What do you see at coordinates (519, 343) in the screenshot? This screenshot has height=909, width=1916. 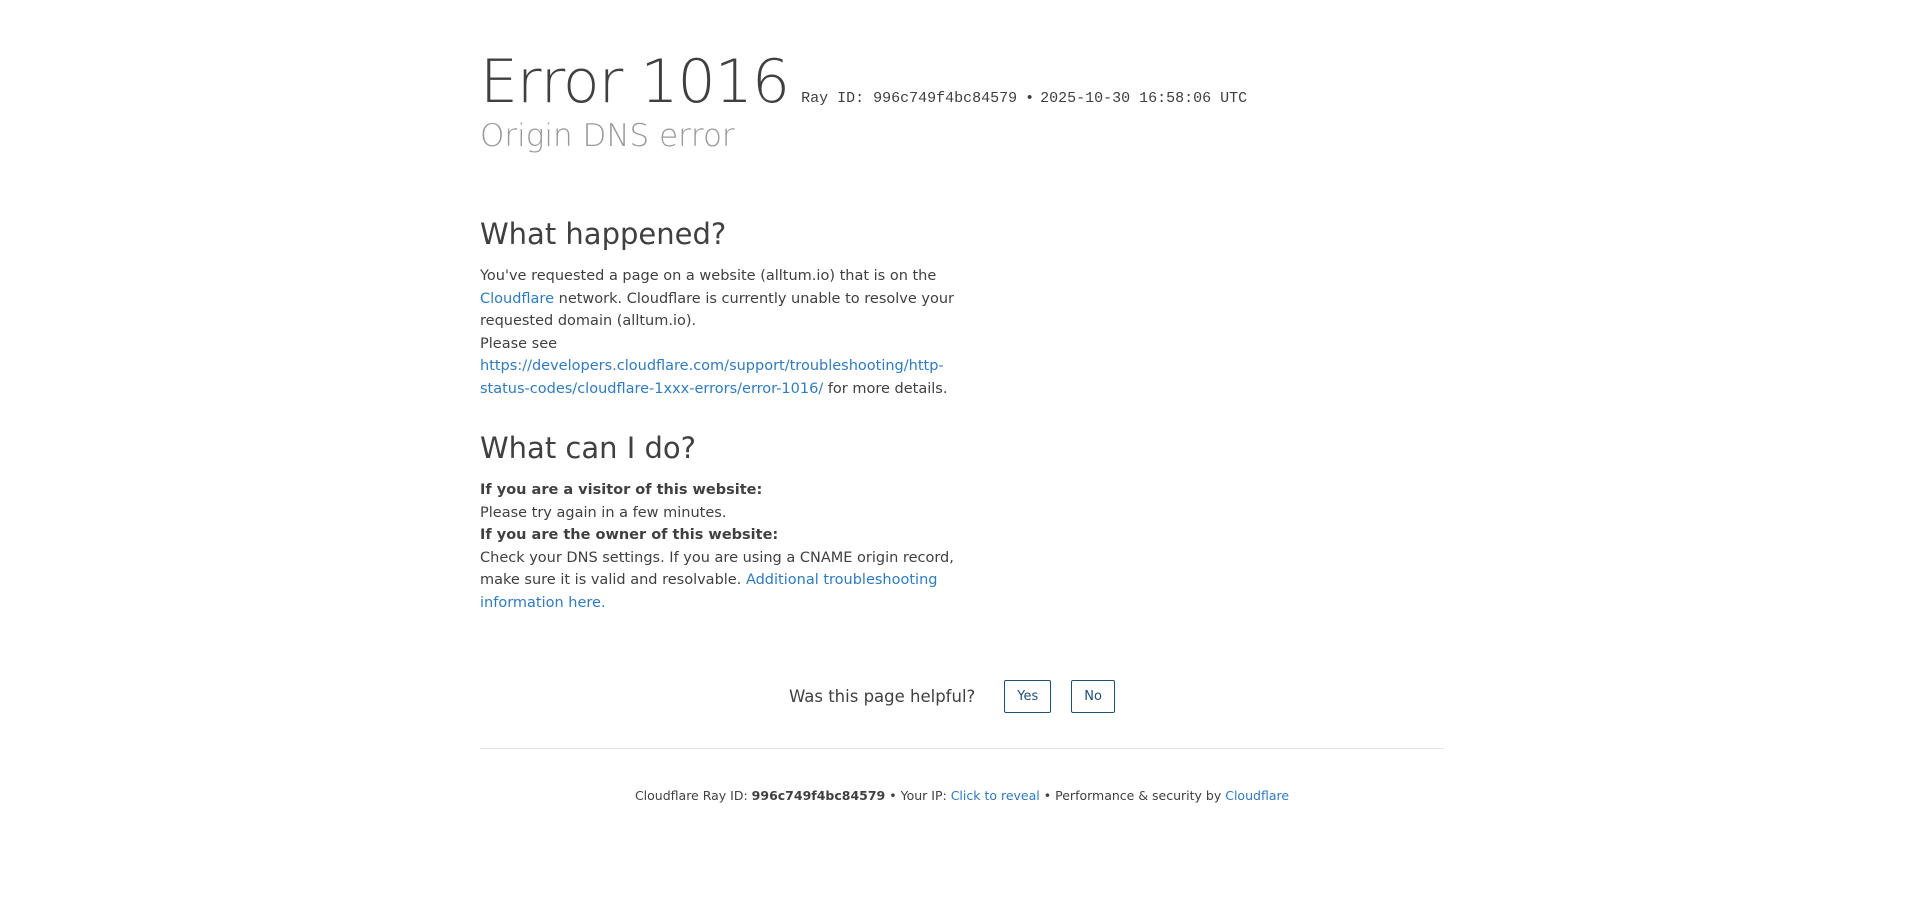 I see `please-see-text: Please see` at bounding box center [519, 343].